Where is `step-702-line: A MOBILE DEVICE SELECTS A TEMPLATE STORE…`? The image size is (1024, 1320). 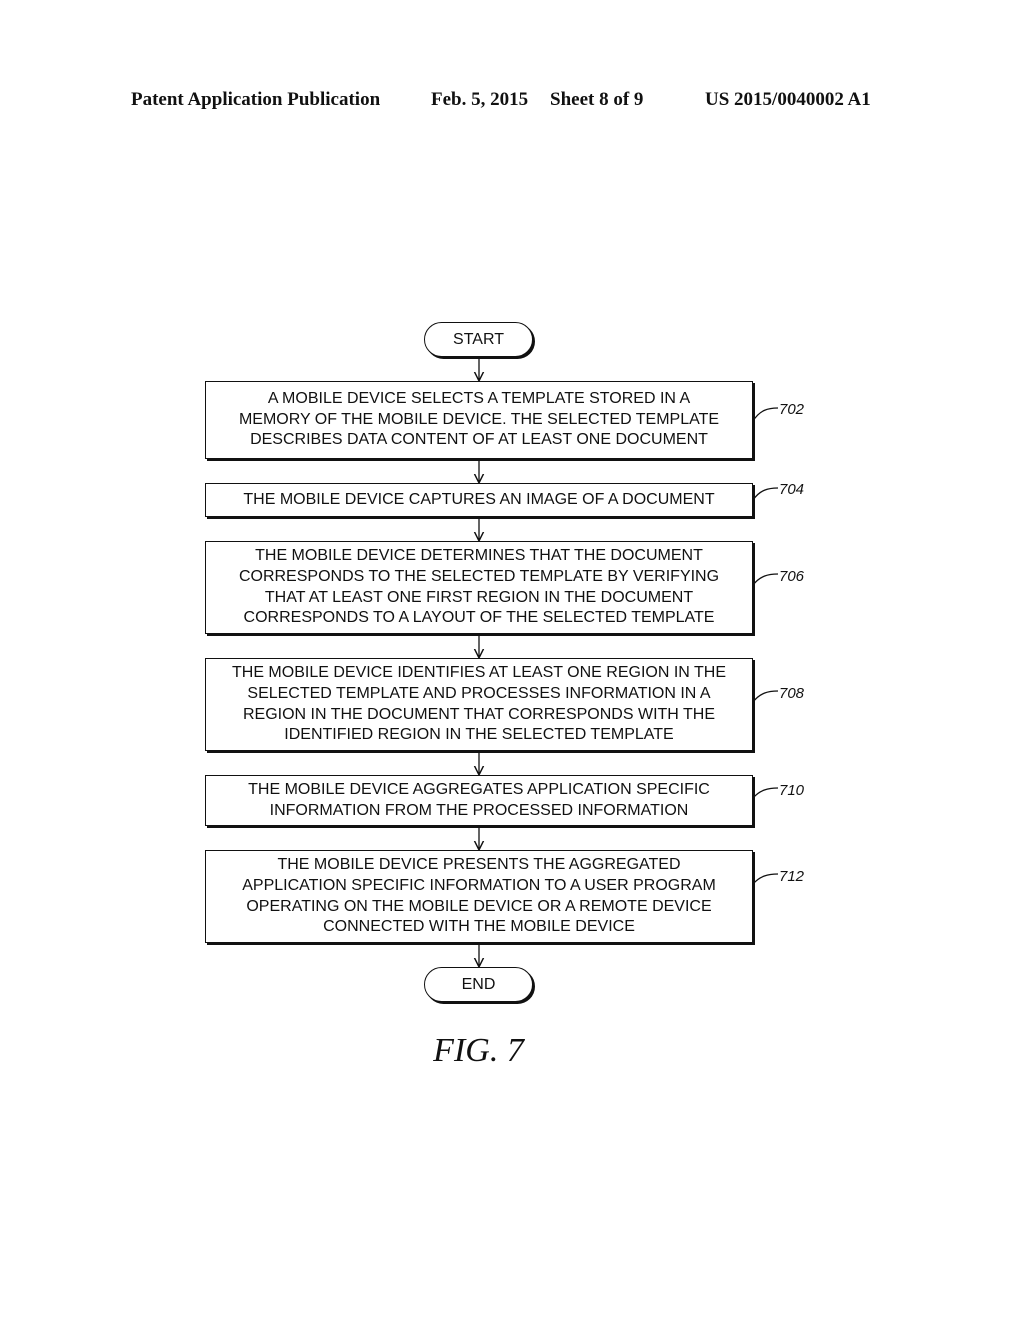
step-702-line: A MOBILE DEVICE SELECTS A TEMPLATE STORE… is located at coordinates (479, 399).